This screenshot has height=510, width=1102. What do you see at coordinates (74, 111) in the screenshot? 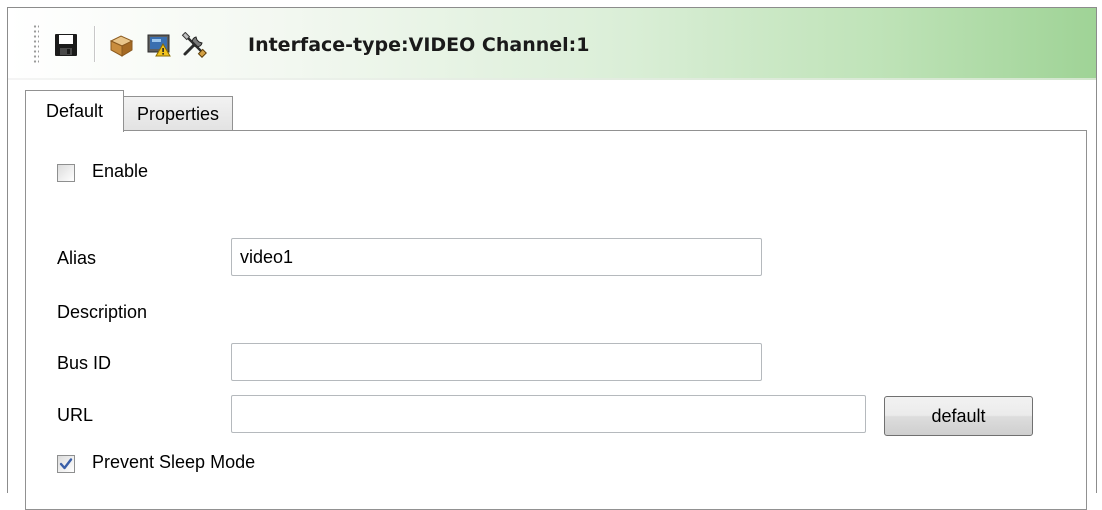
I see `tab-default: Default` at bounding box center [74, 111].